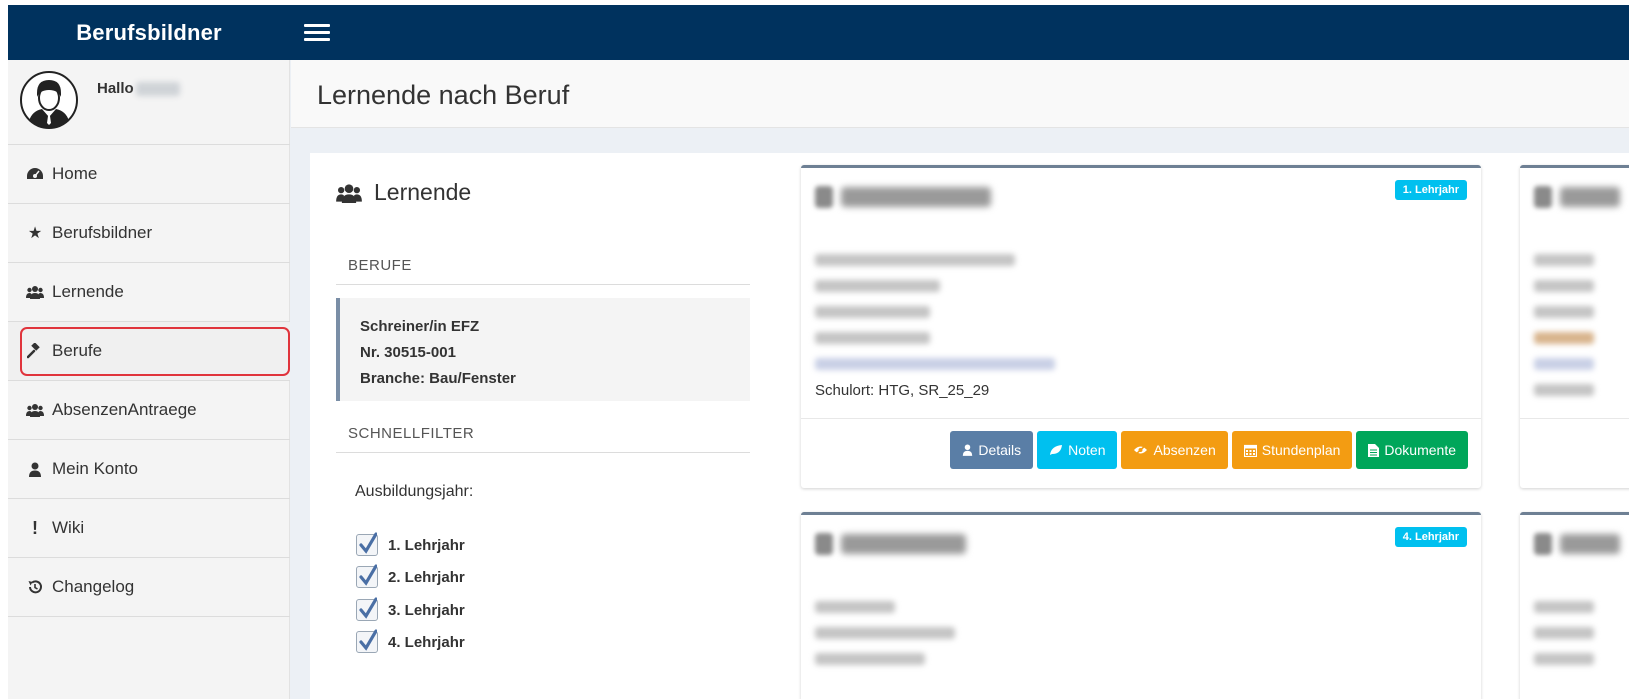 This screenshot has height=699, width=1629. What do you see at coordinates (149, 174) in the screenshot?
I see `sidebar-item-home: Home` at bounding box center [149, 174].